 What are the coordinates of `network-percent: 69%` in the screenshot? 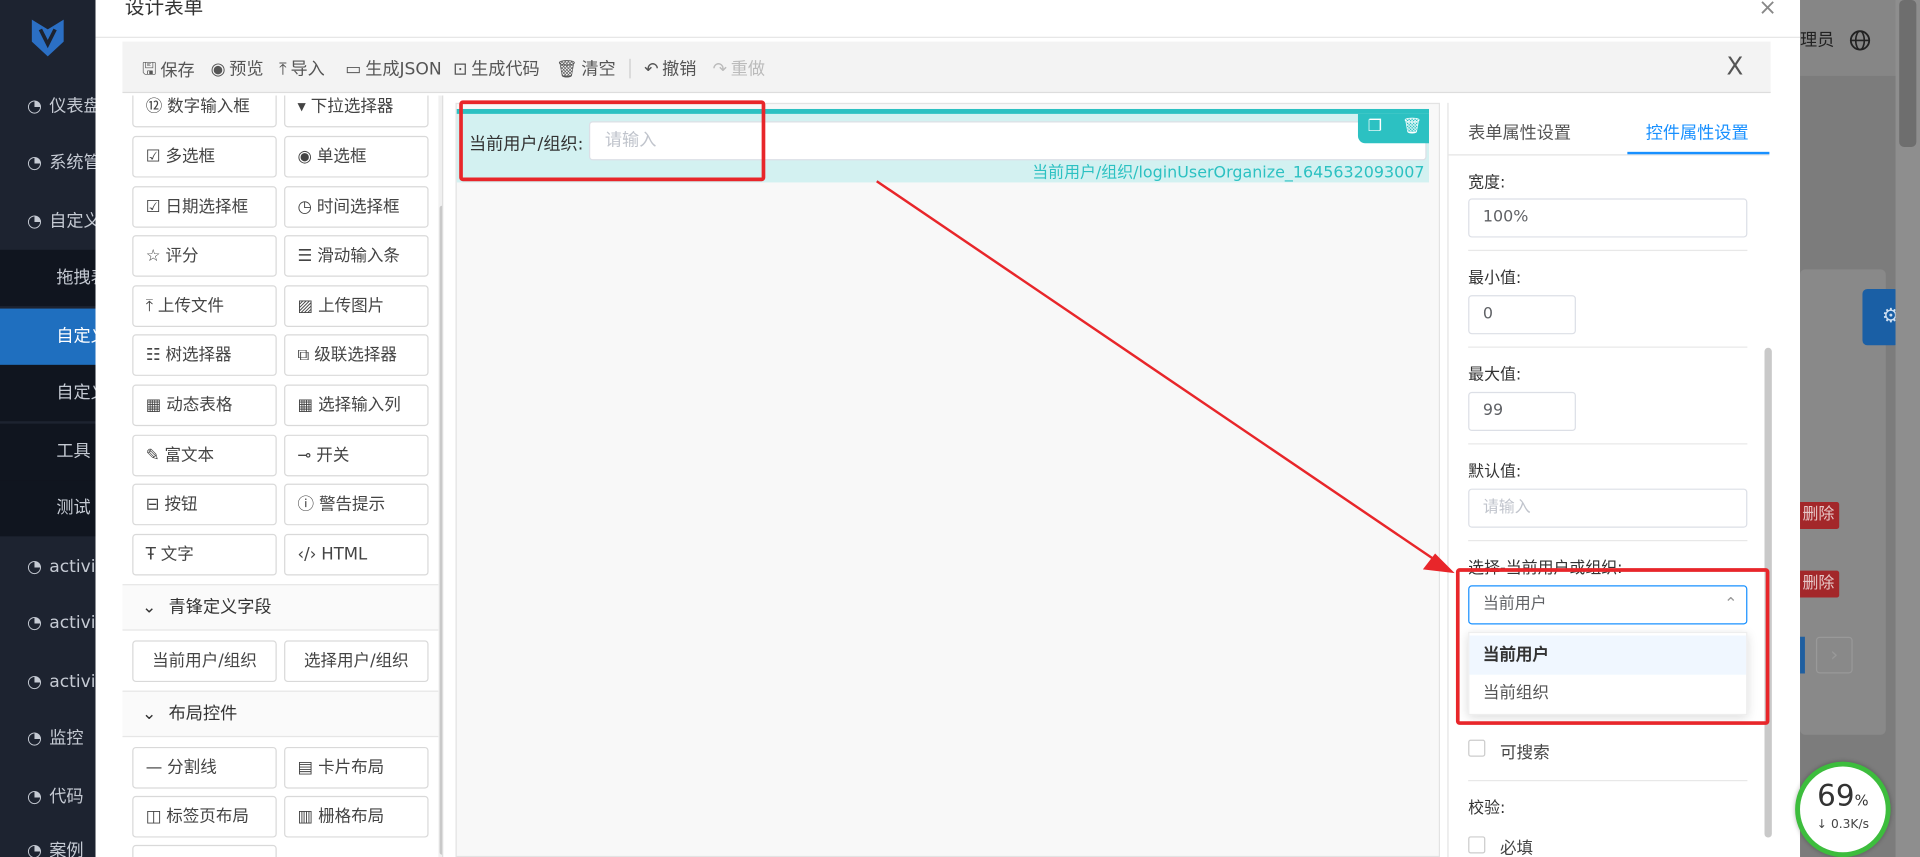 It's located at (1843, 796).